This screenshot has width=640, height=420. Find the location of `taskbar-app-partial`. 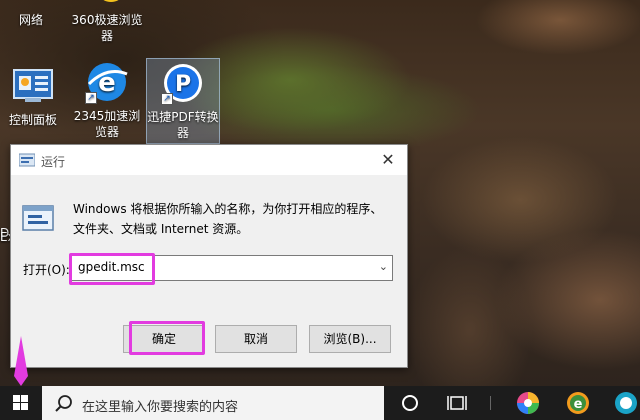

taskbar-app-partial is located at coordinates (622, 403).